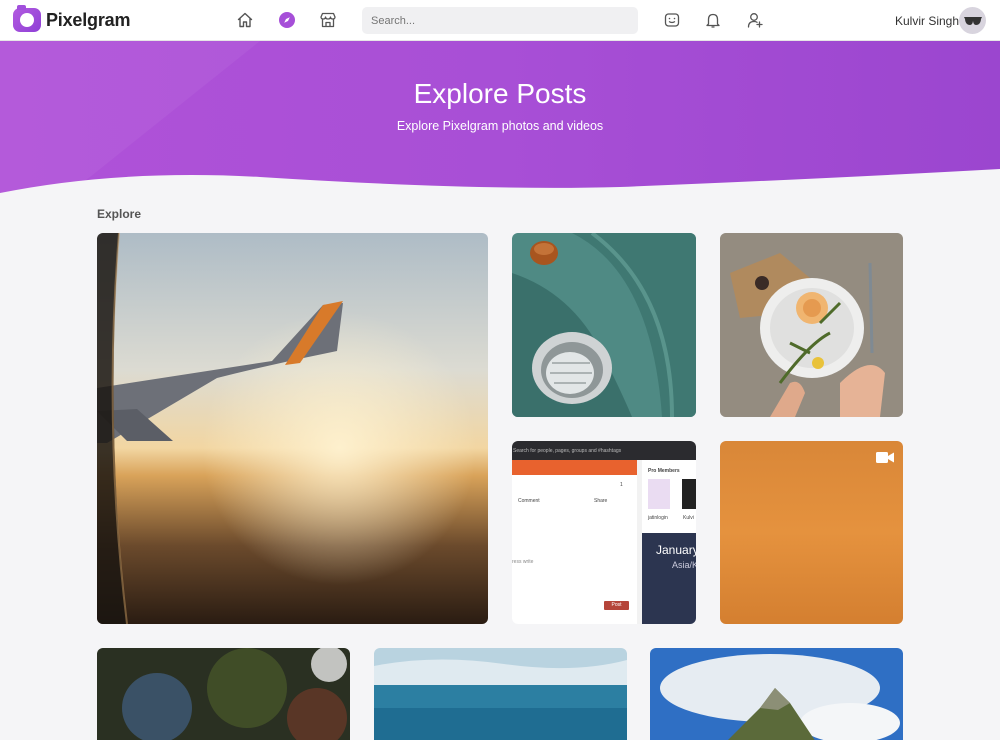  I want to click on screenshot-comment-count: 1, so click(621, 485).